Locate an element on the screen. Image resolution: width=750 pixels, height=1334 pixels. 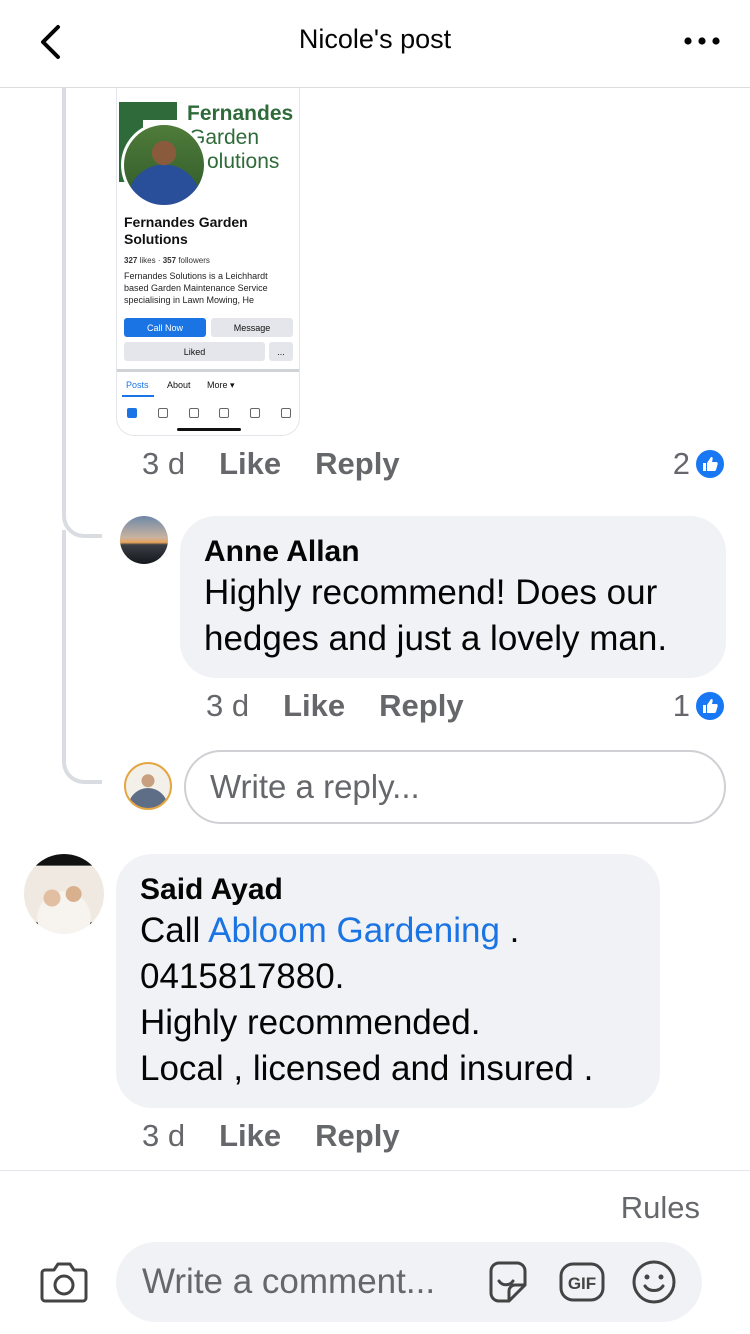
active-tab-indicator is located at coordinates (138, 396).